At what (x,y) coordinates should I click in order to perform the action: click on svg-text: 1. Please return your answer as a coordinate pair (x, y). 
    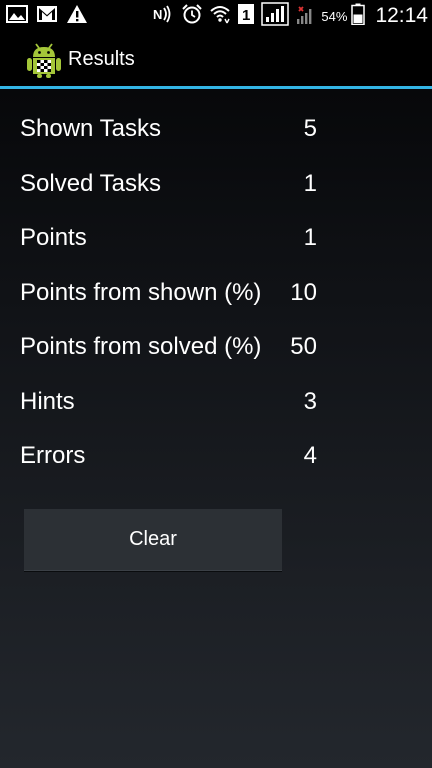
    Looking at the image, I should click on (246, 15).